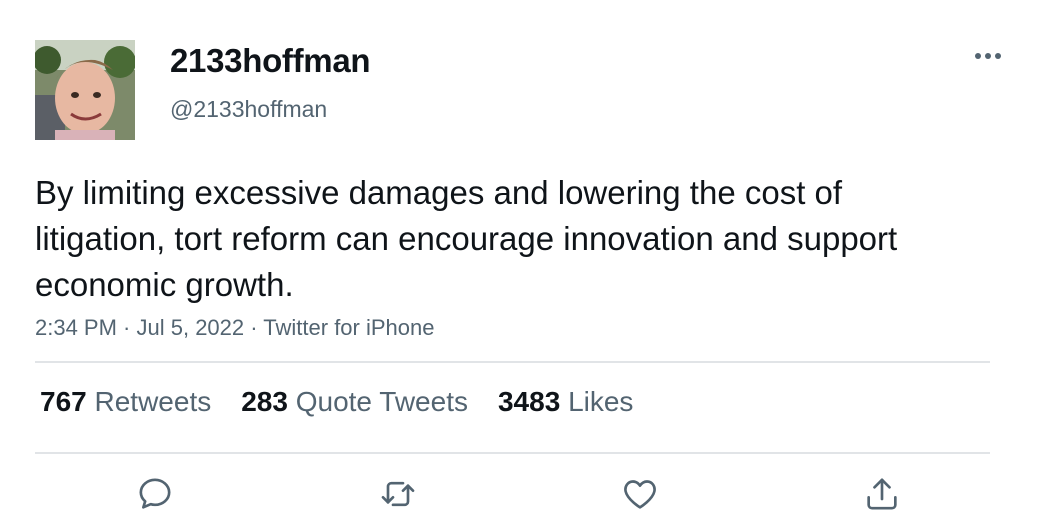 Image resolution: width=1050 pixels, height=525 pixels. I want to click on quote-tweets-stat: 283 Quote Tweets, so click(354, 402).